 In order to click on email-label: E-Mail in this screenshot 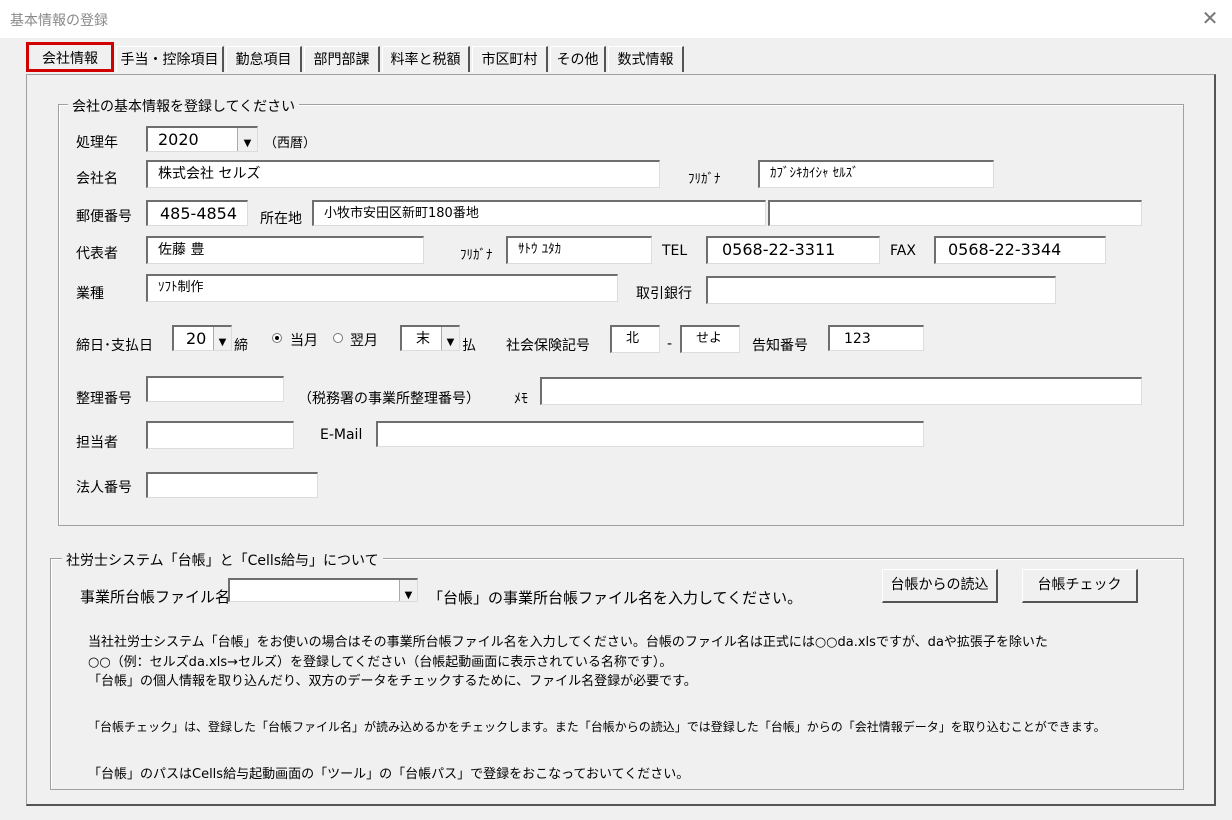, I will do `click(341, 435)`.